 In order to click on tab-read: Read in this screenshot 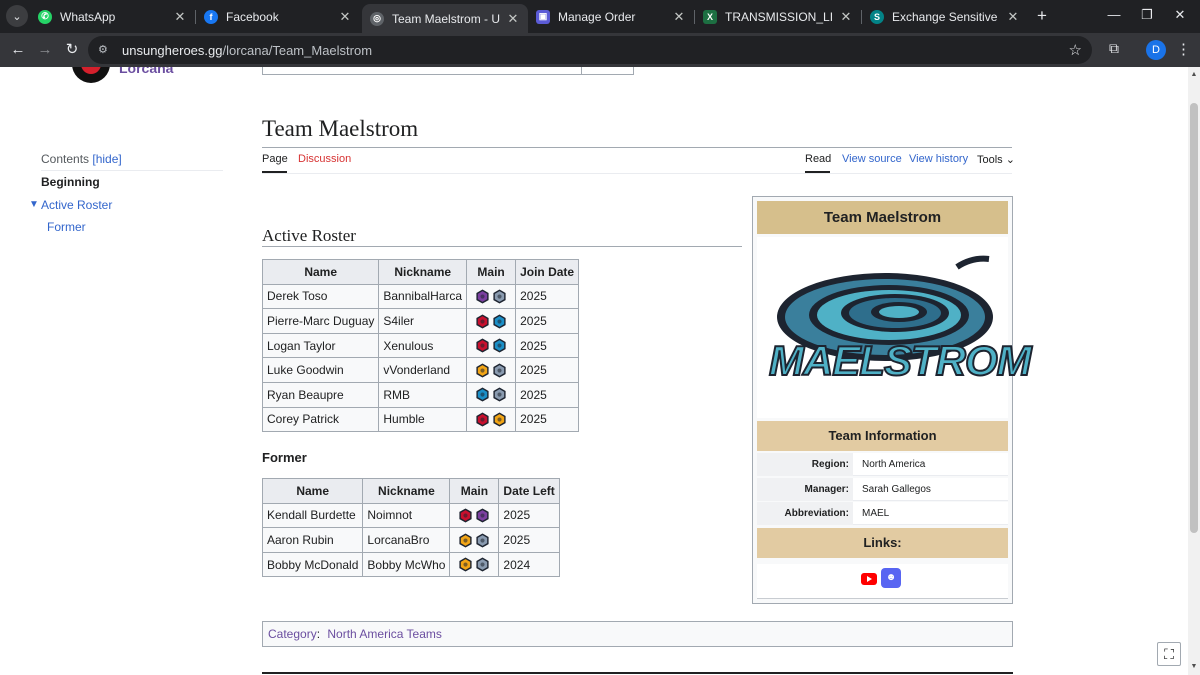, I will do `click(818, 159)`.